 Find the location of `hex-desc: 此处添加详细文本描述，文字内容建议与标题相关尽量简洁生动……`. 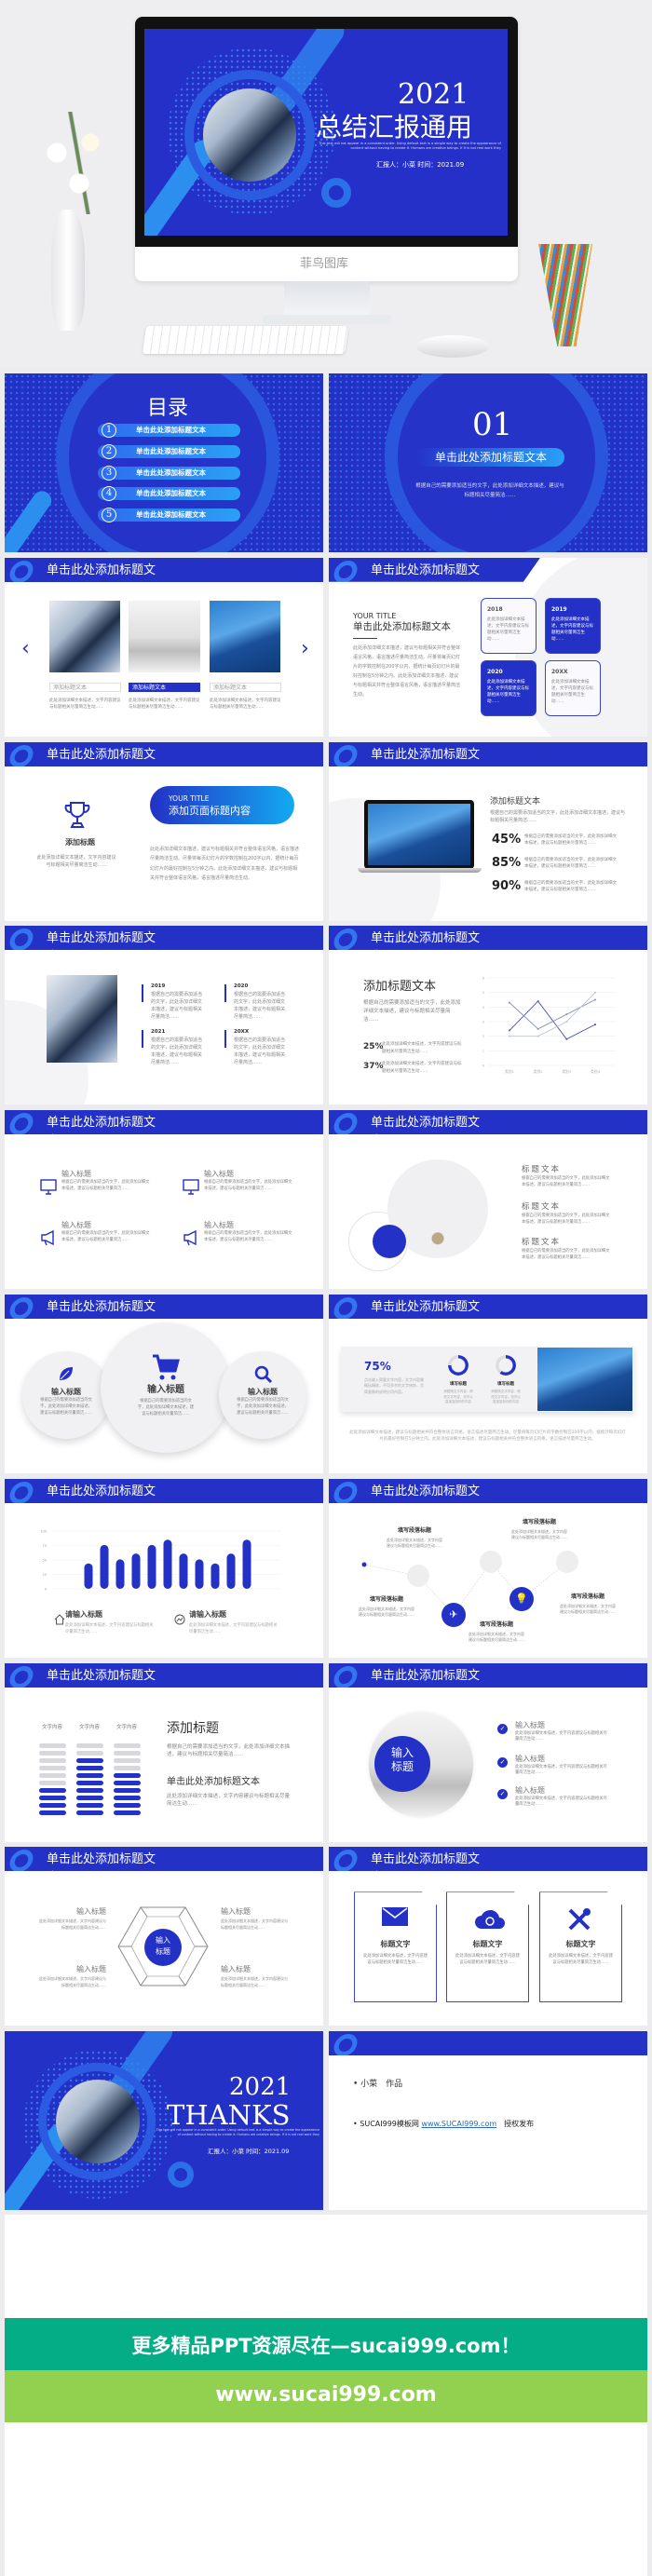

hex-desc: 此处添加详细文本描述，文字内容建议与标题相关尽量简洁生动…… is located at coordinates (72, 1981).